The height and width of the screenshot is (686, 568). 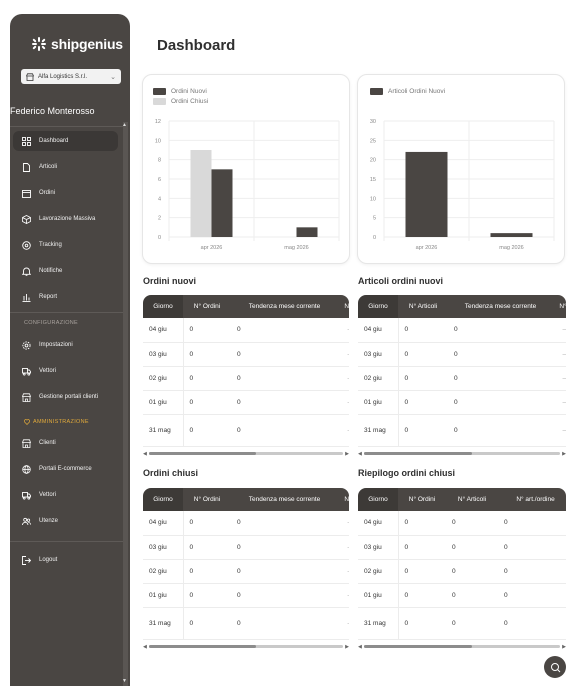 I want to click on company-select: Alfa Logistics S.r.l. ⌄, so click(x=71, y=76).